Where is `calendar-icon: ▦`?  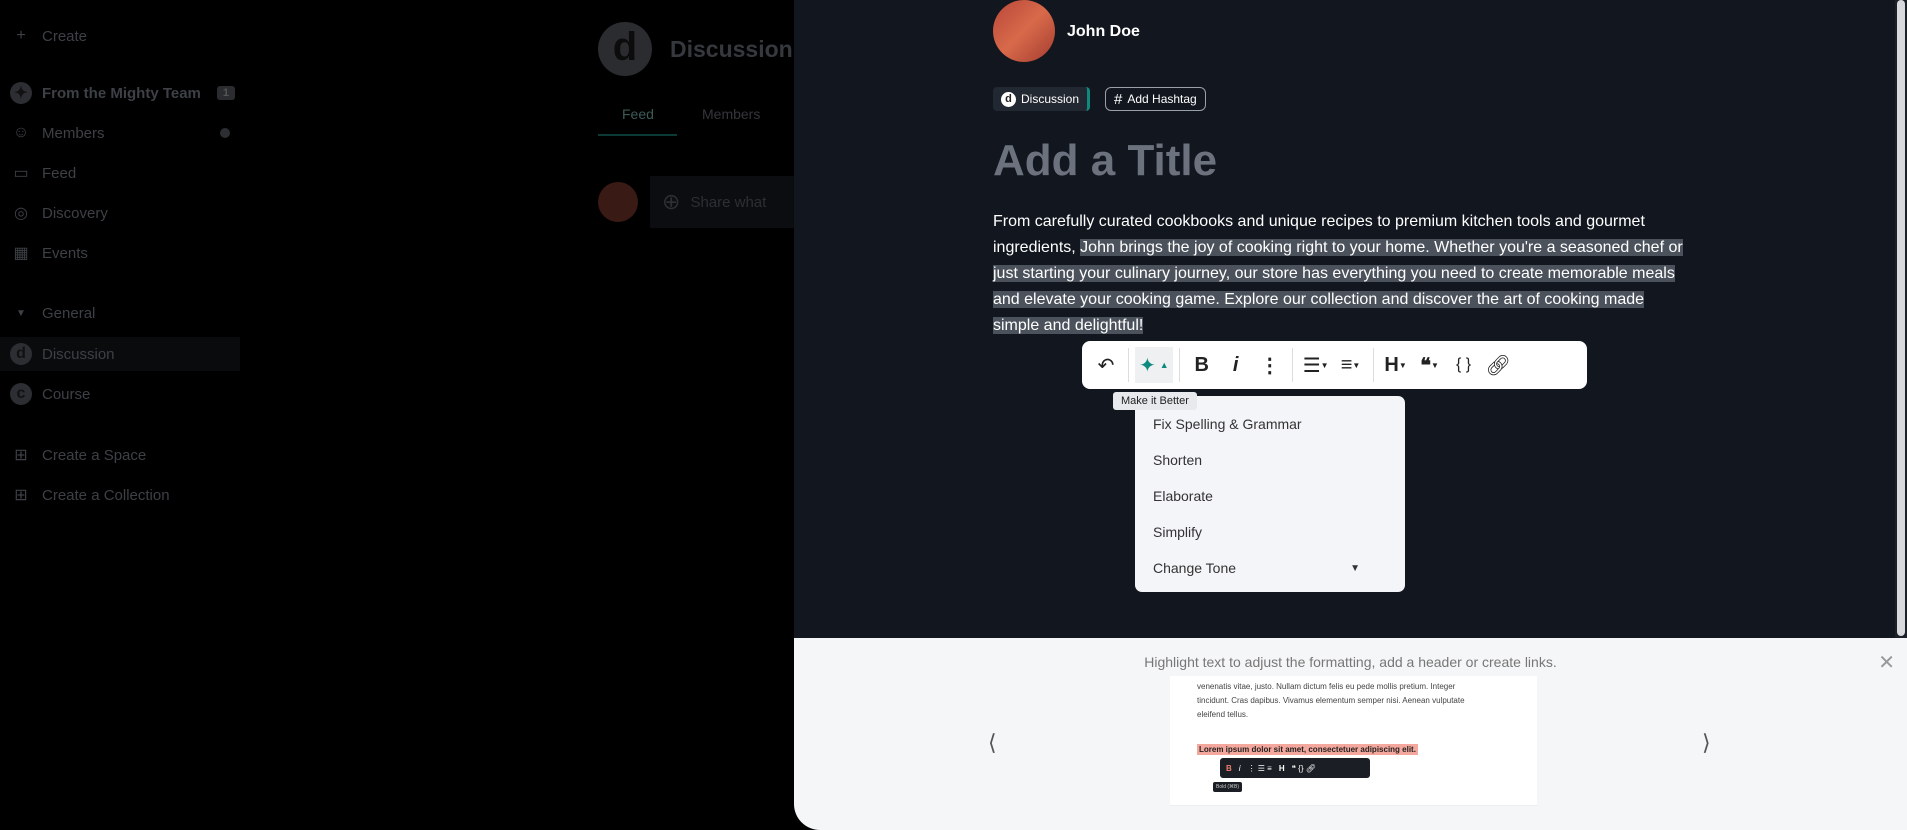 calendar-icon: ▦ is located at coordinates (21, 253).